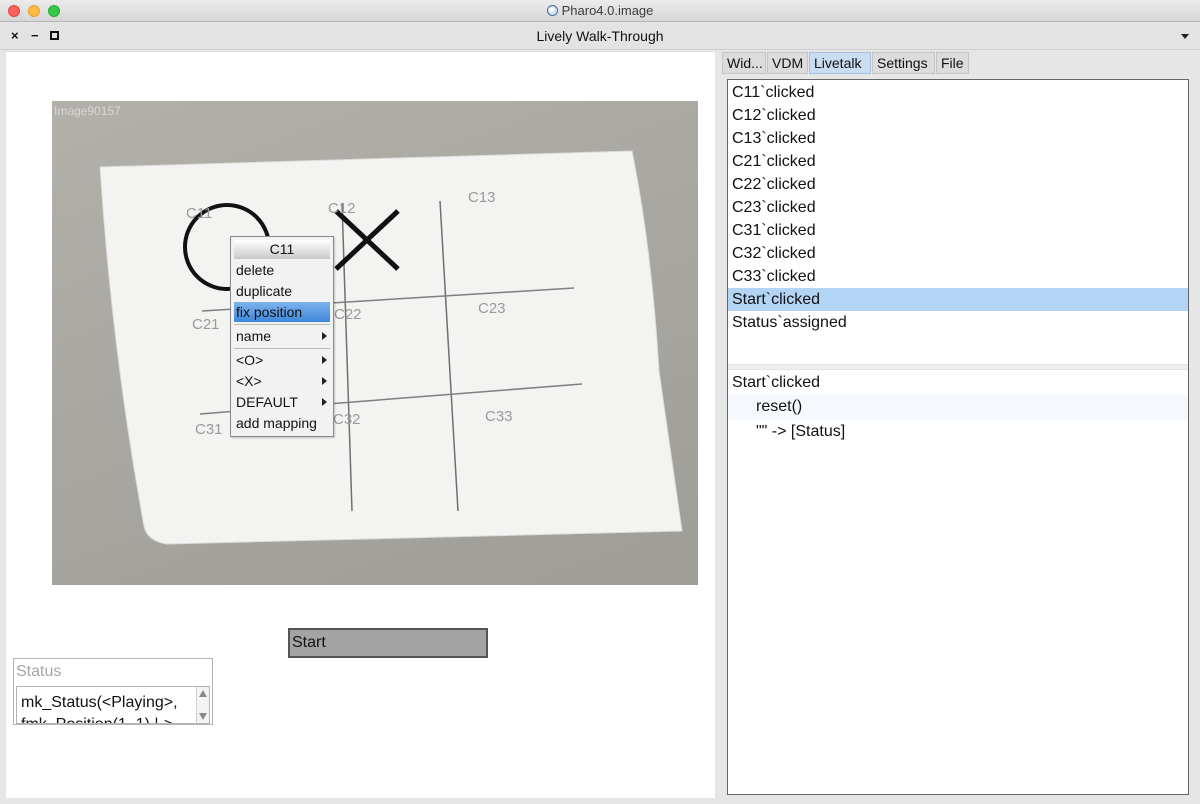  I want to click on menu-item-default: DEFAULT, so click(282, 402).